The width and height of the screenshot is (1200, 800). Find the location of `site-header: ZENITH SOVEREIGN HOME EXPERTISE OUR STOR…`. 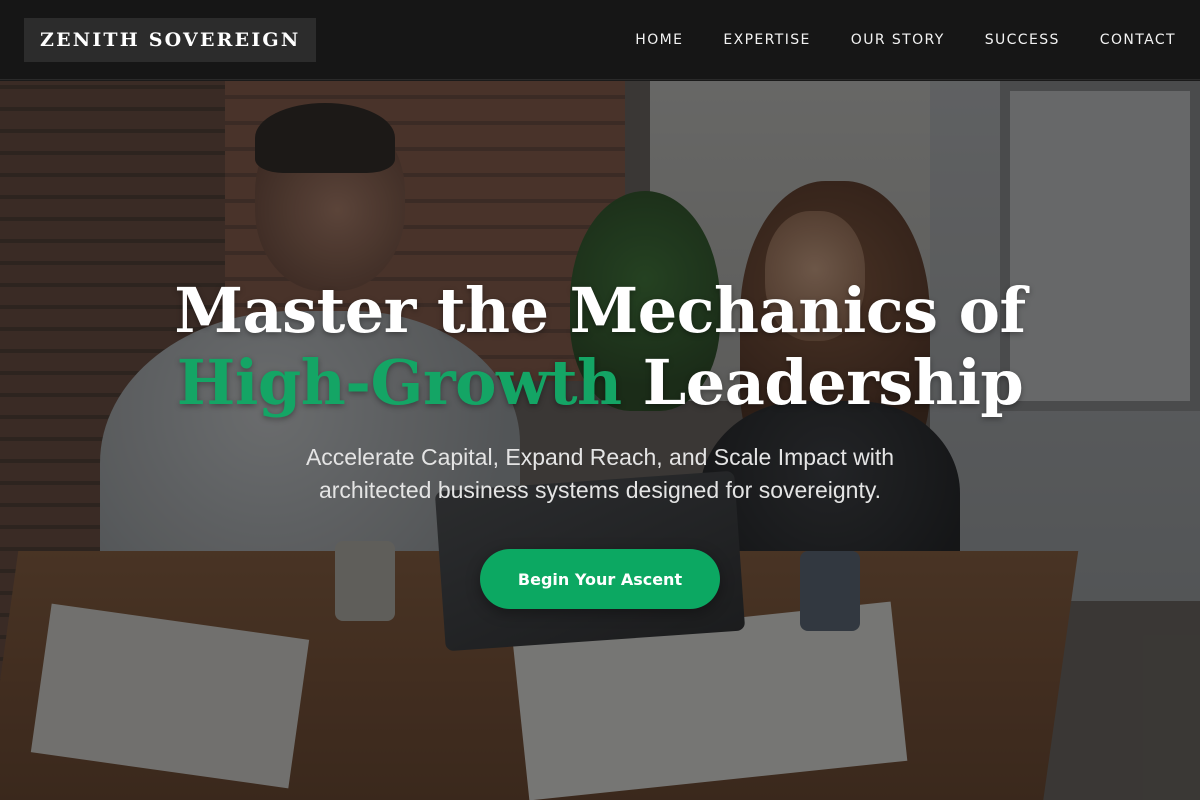

site-header: ZENITH SOVEREIGN HOME EXPERTISE OUR STOR… is located at coordinates (600, 40).